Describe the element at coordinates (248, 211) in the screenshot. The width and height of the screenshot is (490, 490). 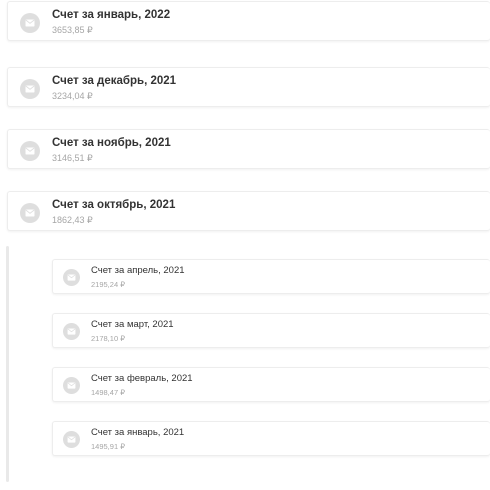
I see `invoice-card: Счет за октябрь, 2021 1862,43 ₽` at that location.